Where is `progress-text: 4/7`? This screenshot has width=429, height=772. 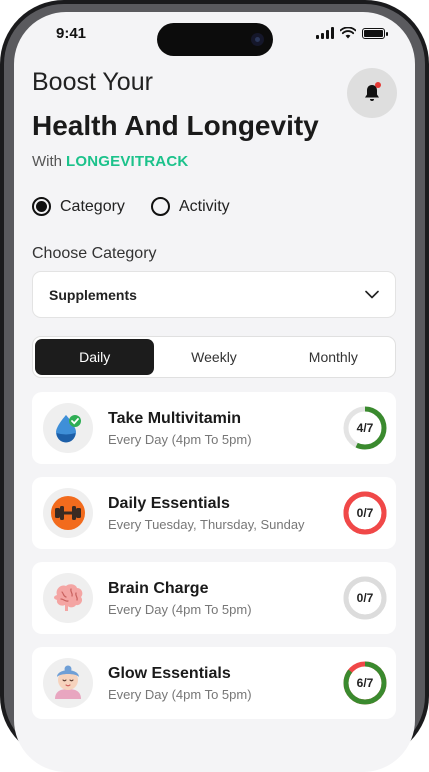
progress-text: 4/7 is located at coordinates (365, 428).